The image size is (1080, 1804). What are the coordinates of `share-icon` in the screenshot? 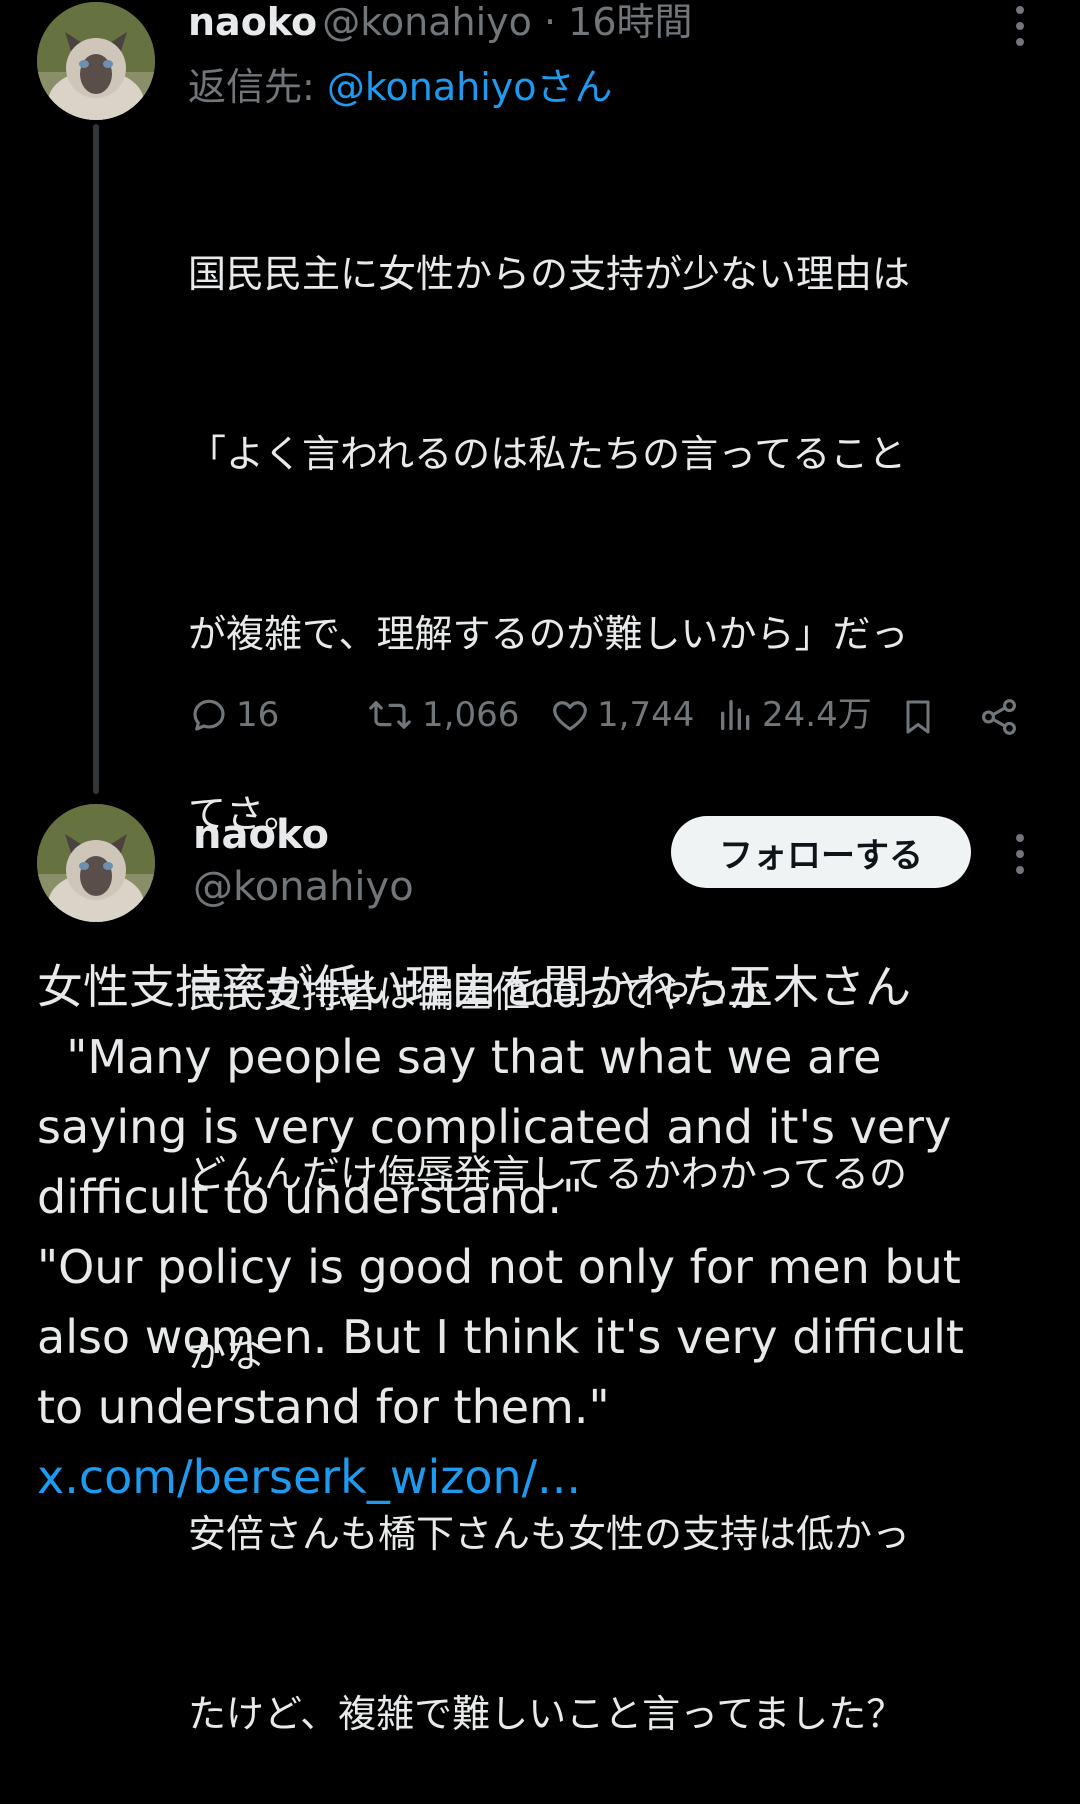 It's located at (999, 717).